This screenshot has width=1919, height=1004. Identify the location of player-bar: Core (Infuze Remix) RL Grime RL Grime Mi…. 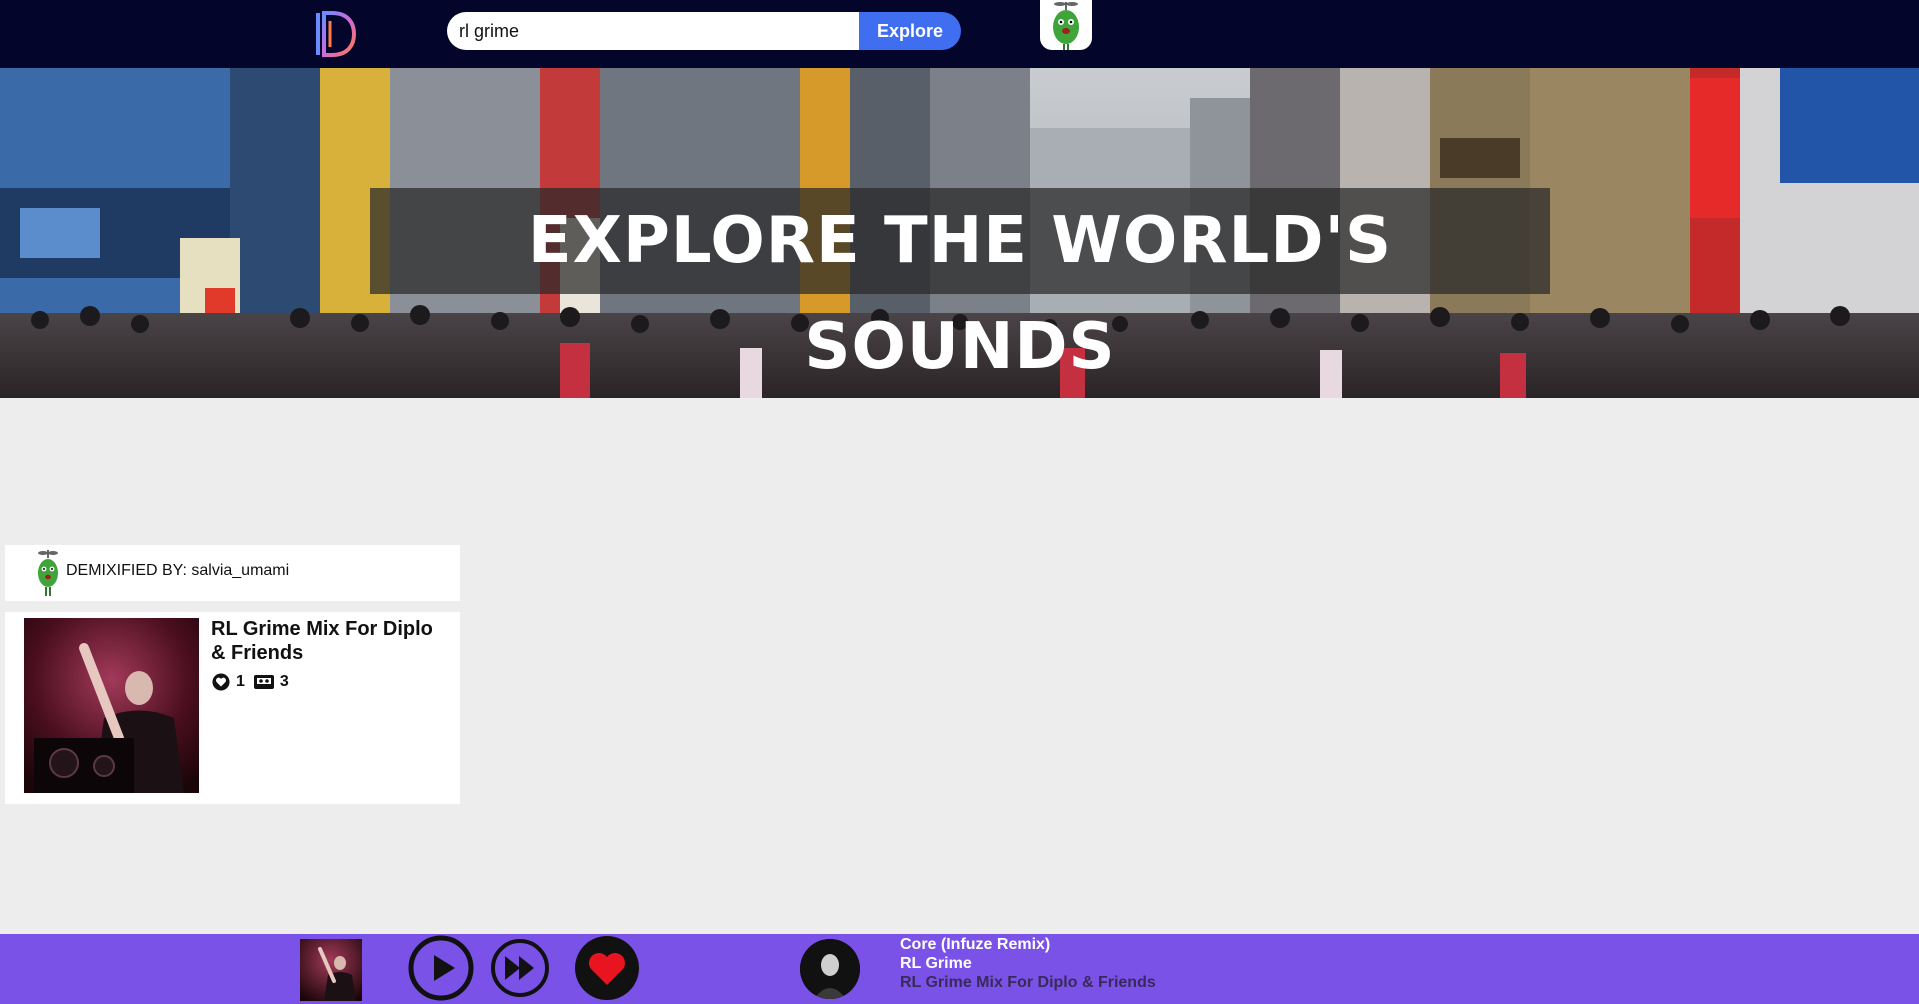
(959, 969).